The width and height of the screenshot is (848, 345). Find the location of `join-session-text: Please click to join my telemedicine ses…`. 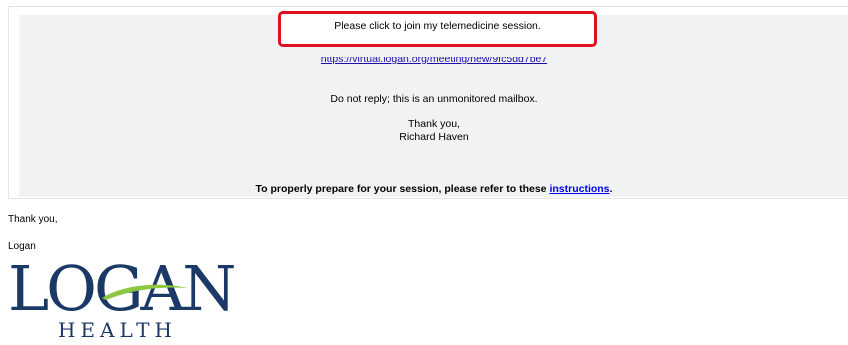

join-session-text: Please click to join my telemedicine ses… is located at coordinates (437, 26).